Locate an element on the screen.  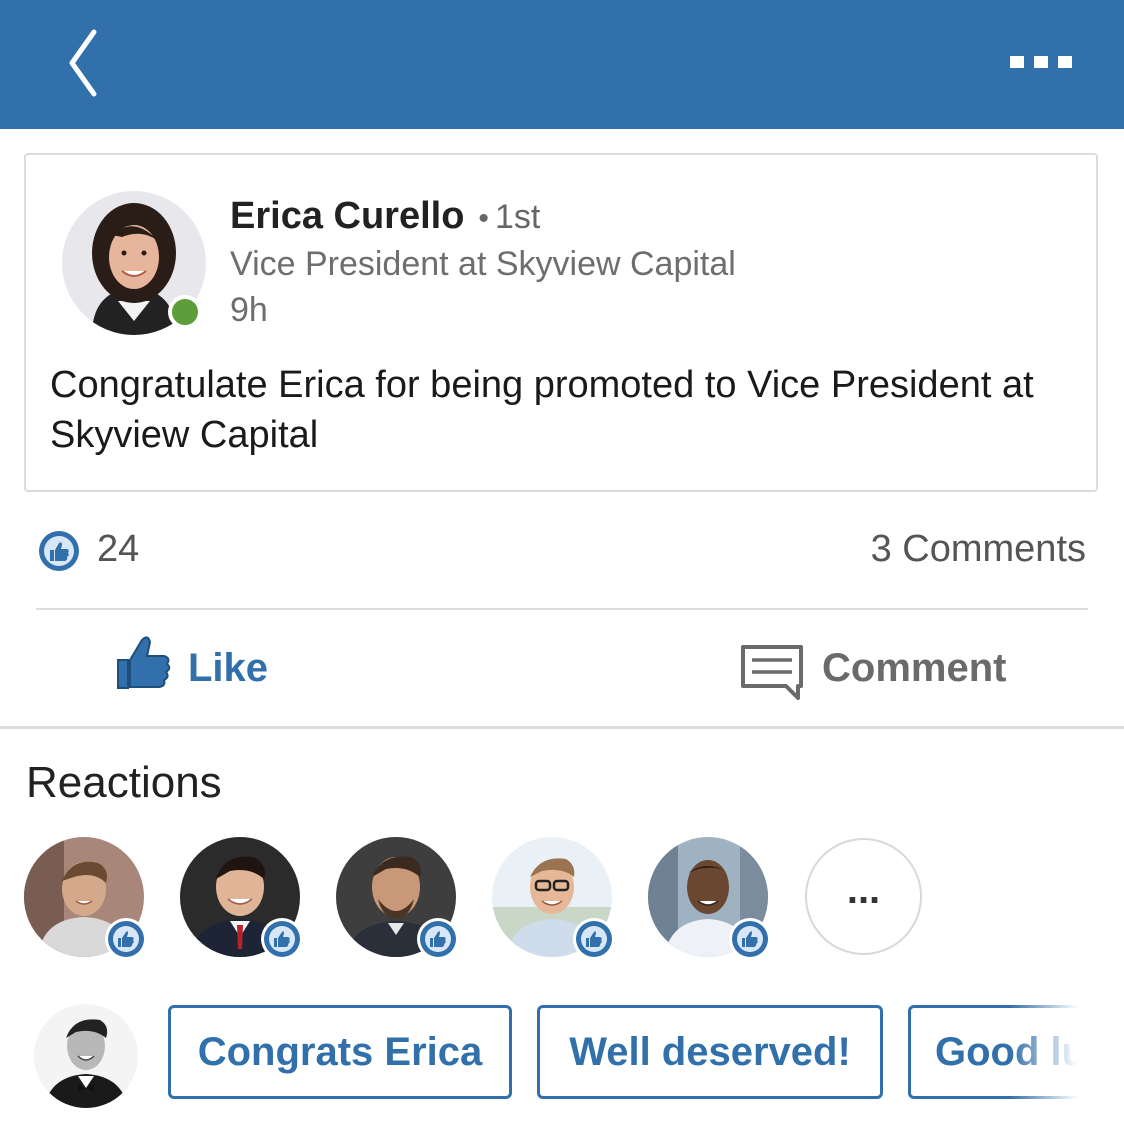
quick-reply-chip: Well deserved! is located at coordinates (710, 1052).